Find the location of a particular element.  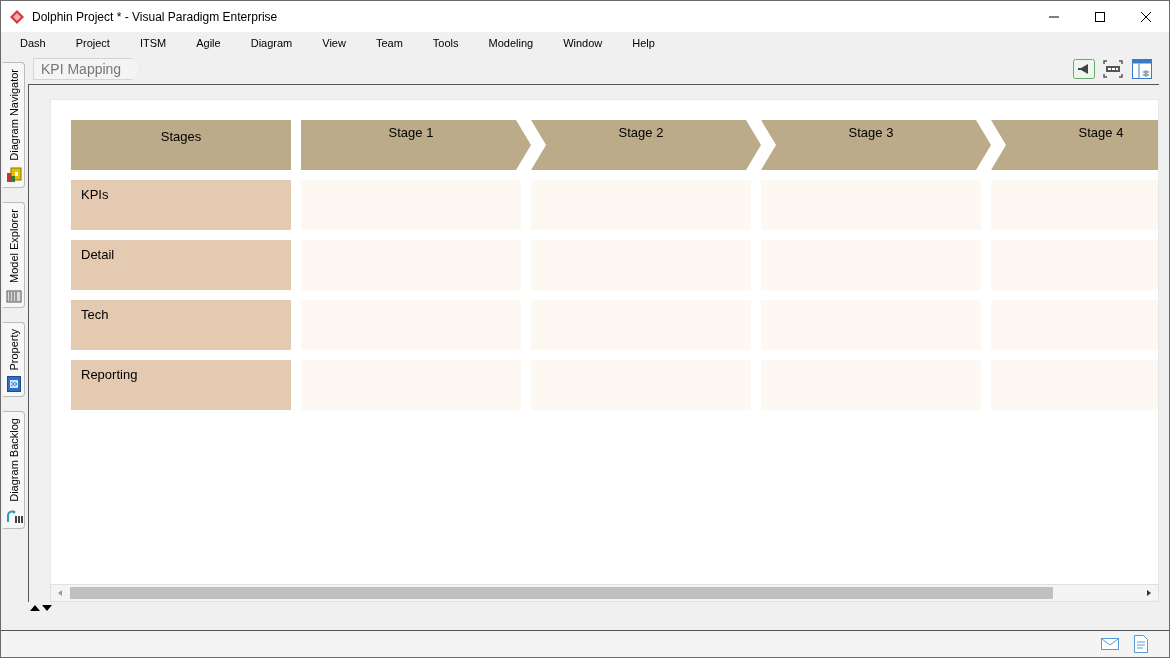

row-label: Detail is located at coordinates (181, 265).